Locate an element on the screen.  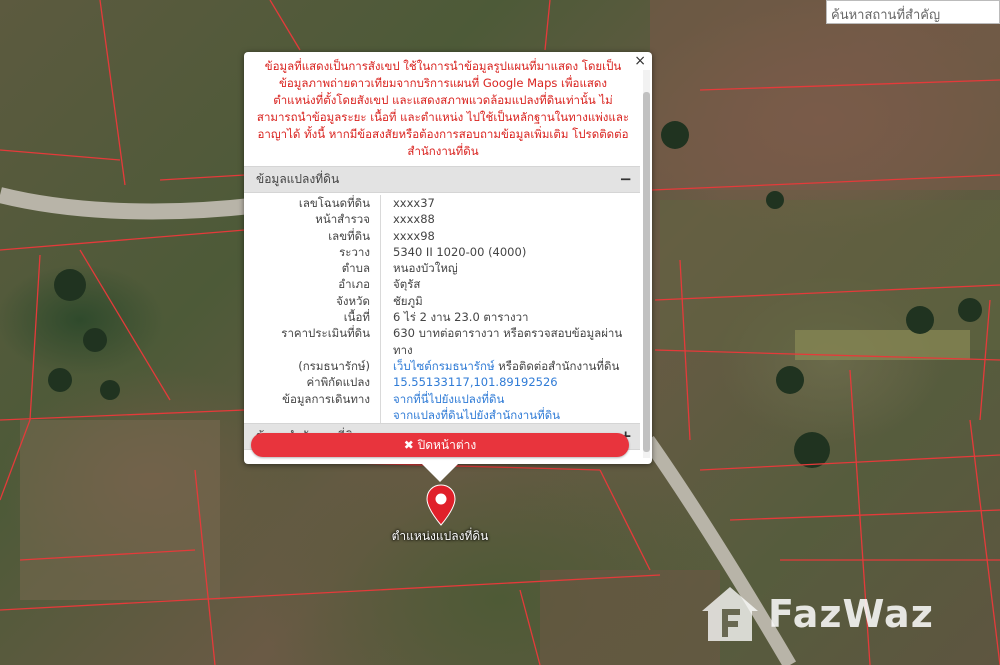
row-label: (กรมธนารักษ์) is located at coordinates (312, 366).